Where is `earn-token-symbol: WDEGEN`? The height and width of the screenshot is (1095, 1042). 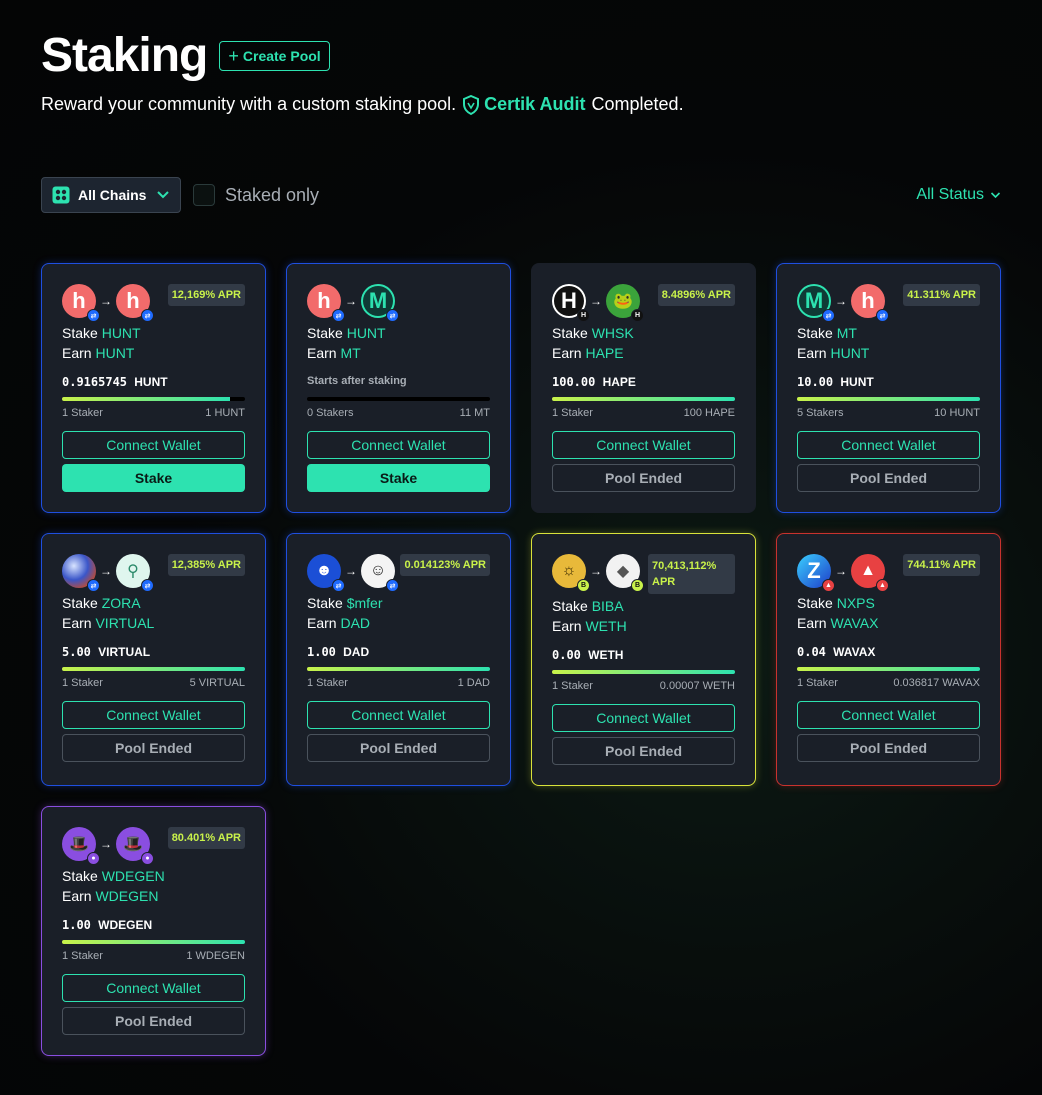 earn-token-symbol: WDEGEN is located at coordinates (127, 896).